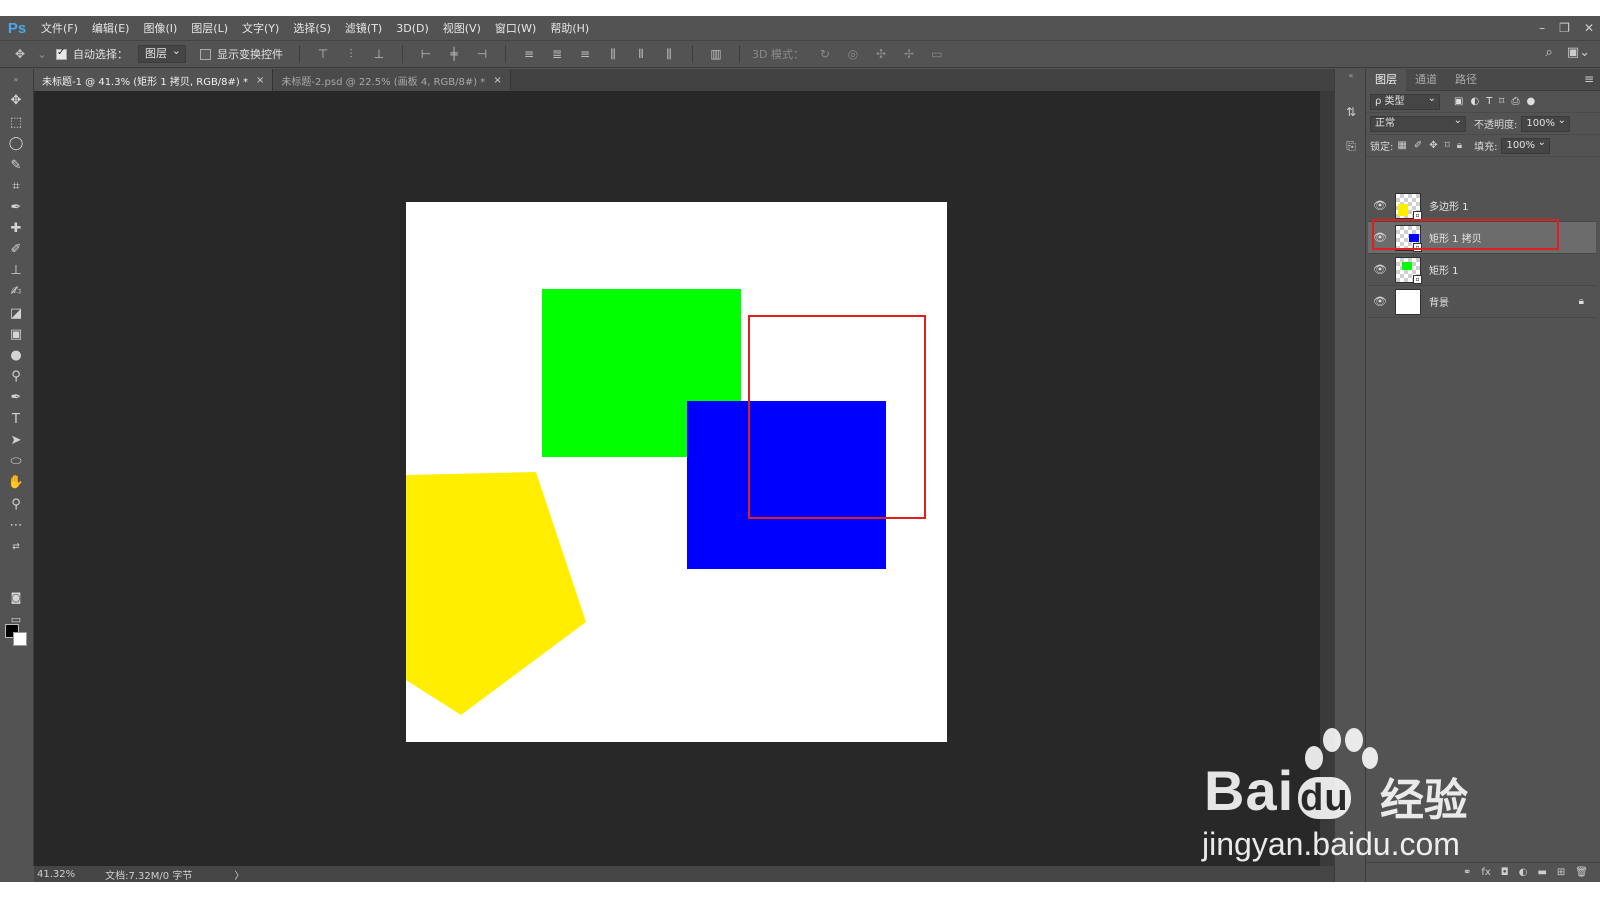 The image size is (1600, 900). I want to click on stamp-tool-icon: ⊥, so click(16, 271).